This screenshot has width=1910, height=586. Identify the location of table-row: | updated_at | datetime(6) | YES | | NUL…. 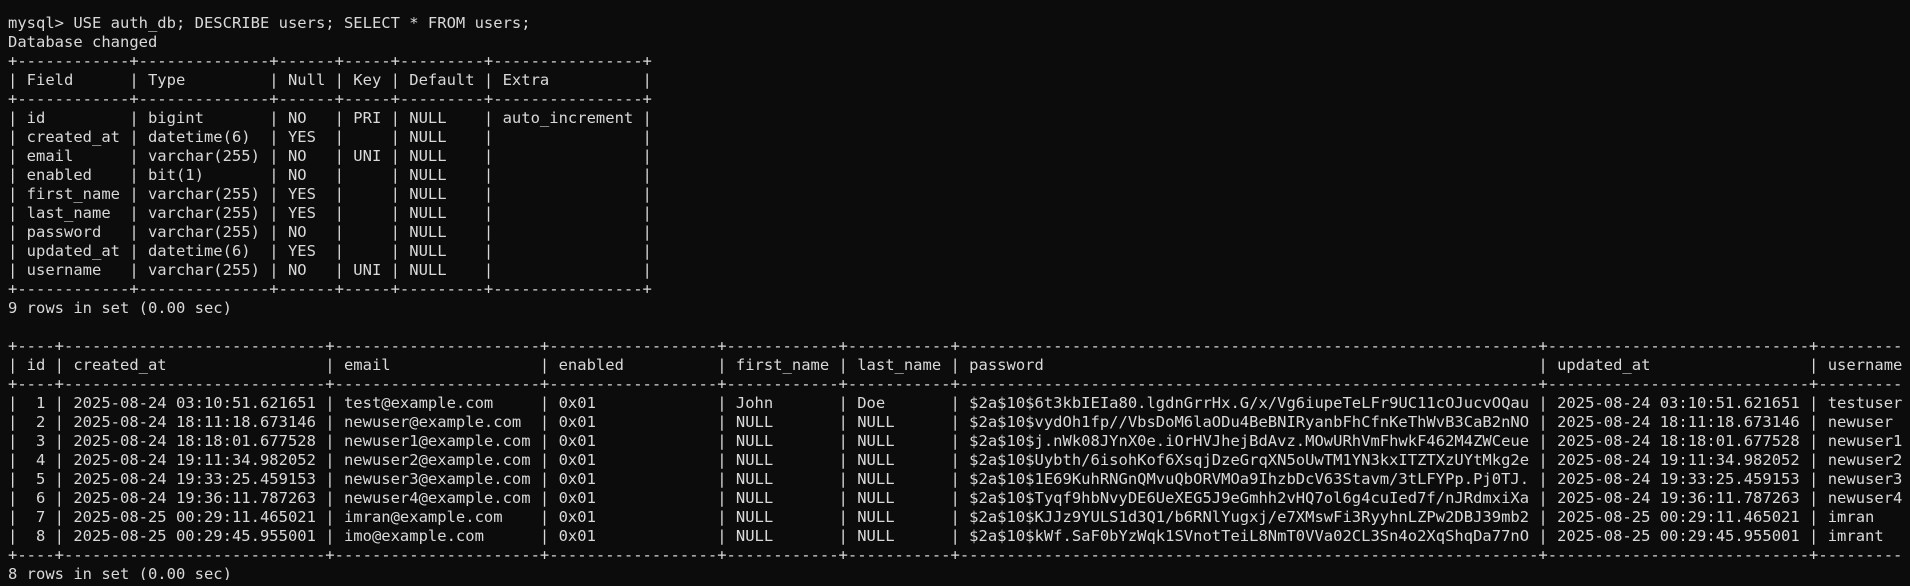
(330, 251).